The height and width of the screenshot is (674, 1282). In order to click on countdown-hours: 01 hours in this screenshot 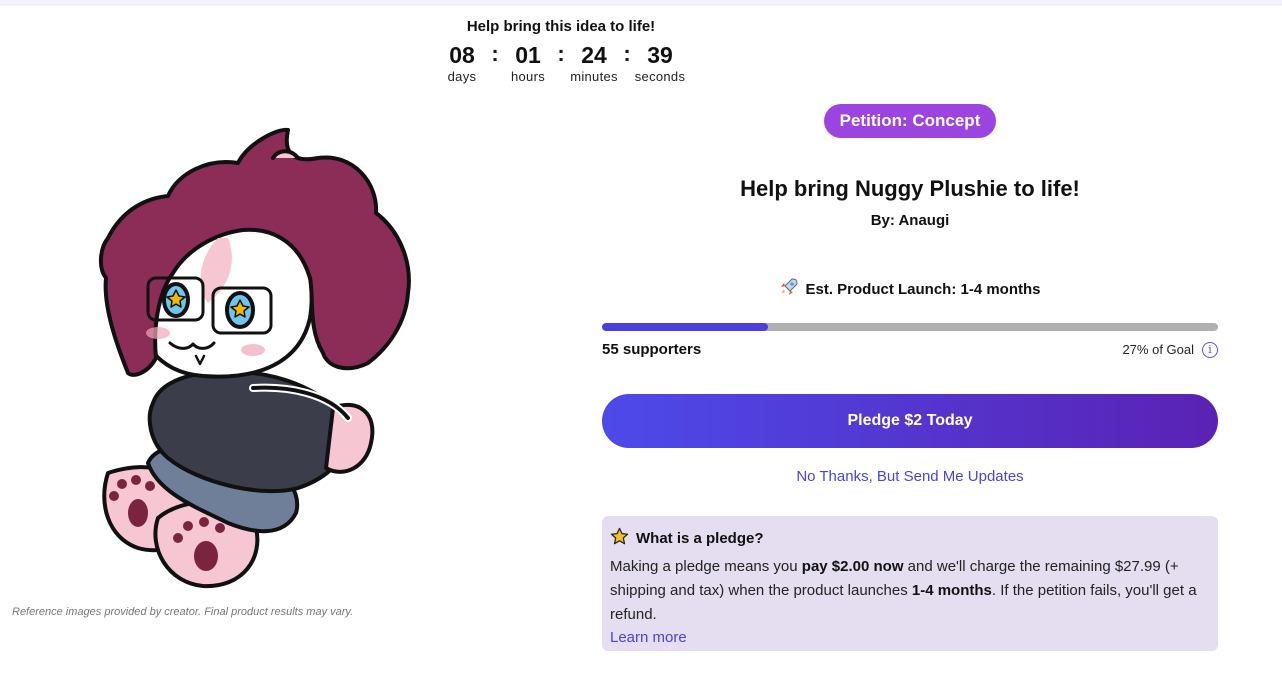, I will do `click(528, 63)`.